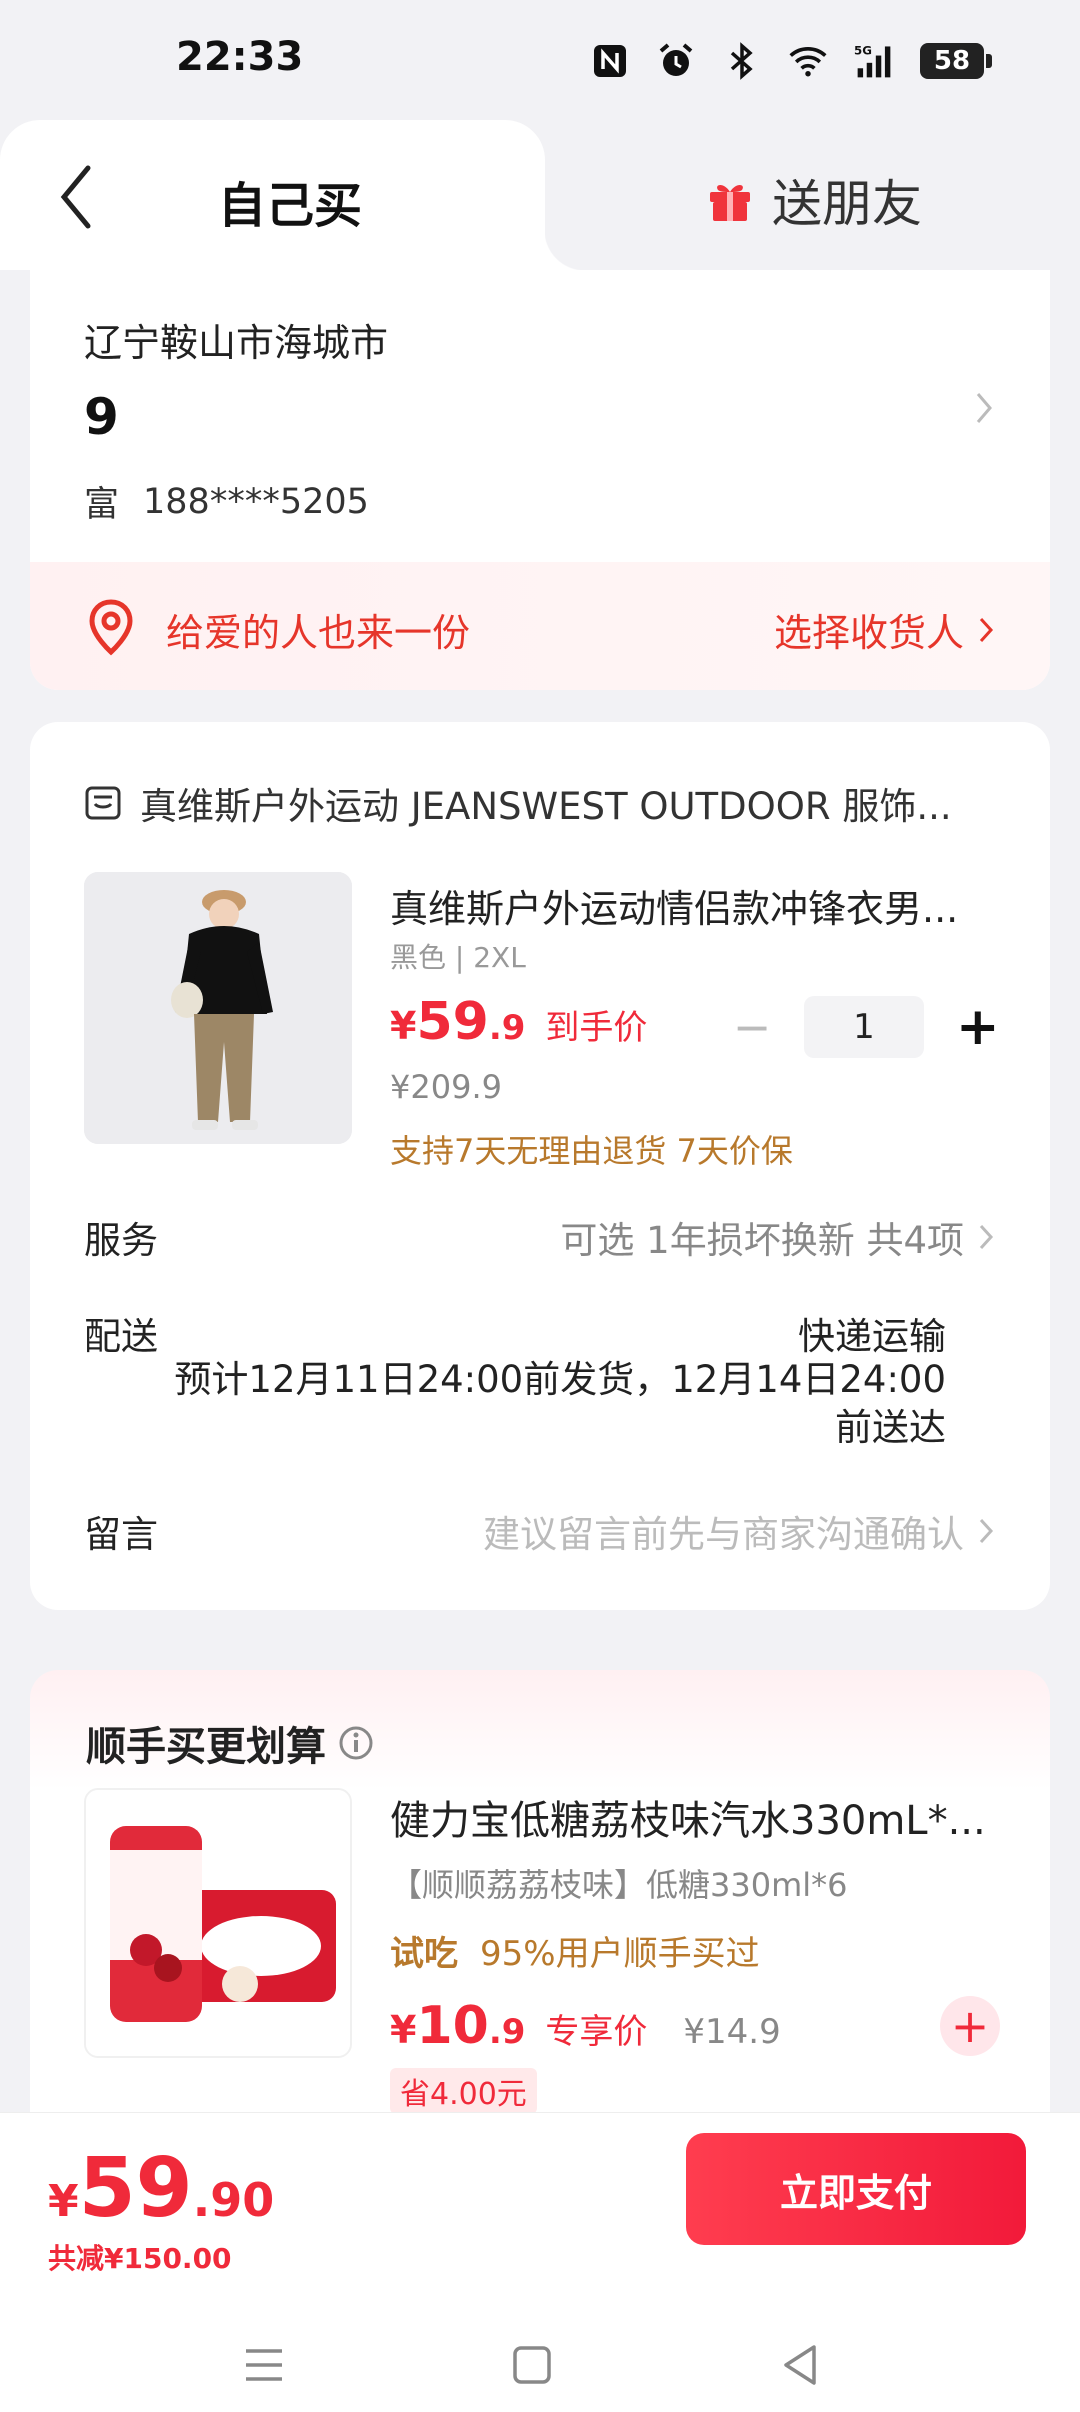 The height and width of the screenshot is (2412, 1080). What do you see at coordinates (800, 2365) in the screenshot?
I see `back-nav-icon` at bounding box center [800, 2365].